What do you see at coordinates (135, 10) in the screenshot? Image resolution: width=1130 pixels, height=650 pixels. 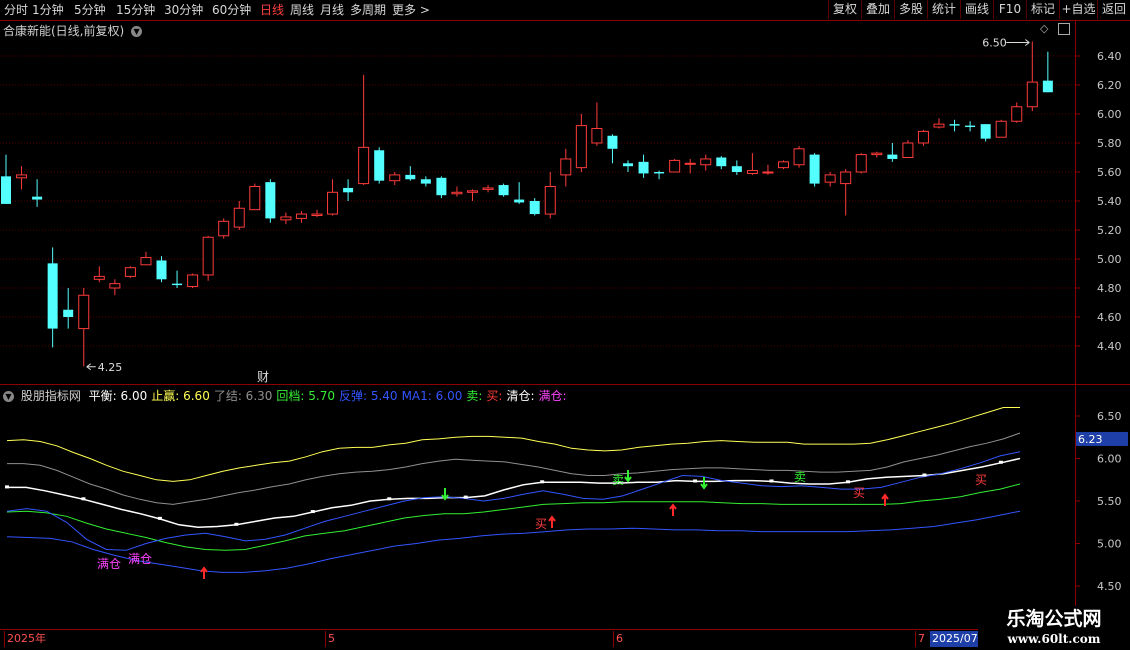 I see `tab-3: 15分钟` at bounding box center [135, 10].